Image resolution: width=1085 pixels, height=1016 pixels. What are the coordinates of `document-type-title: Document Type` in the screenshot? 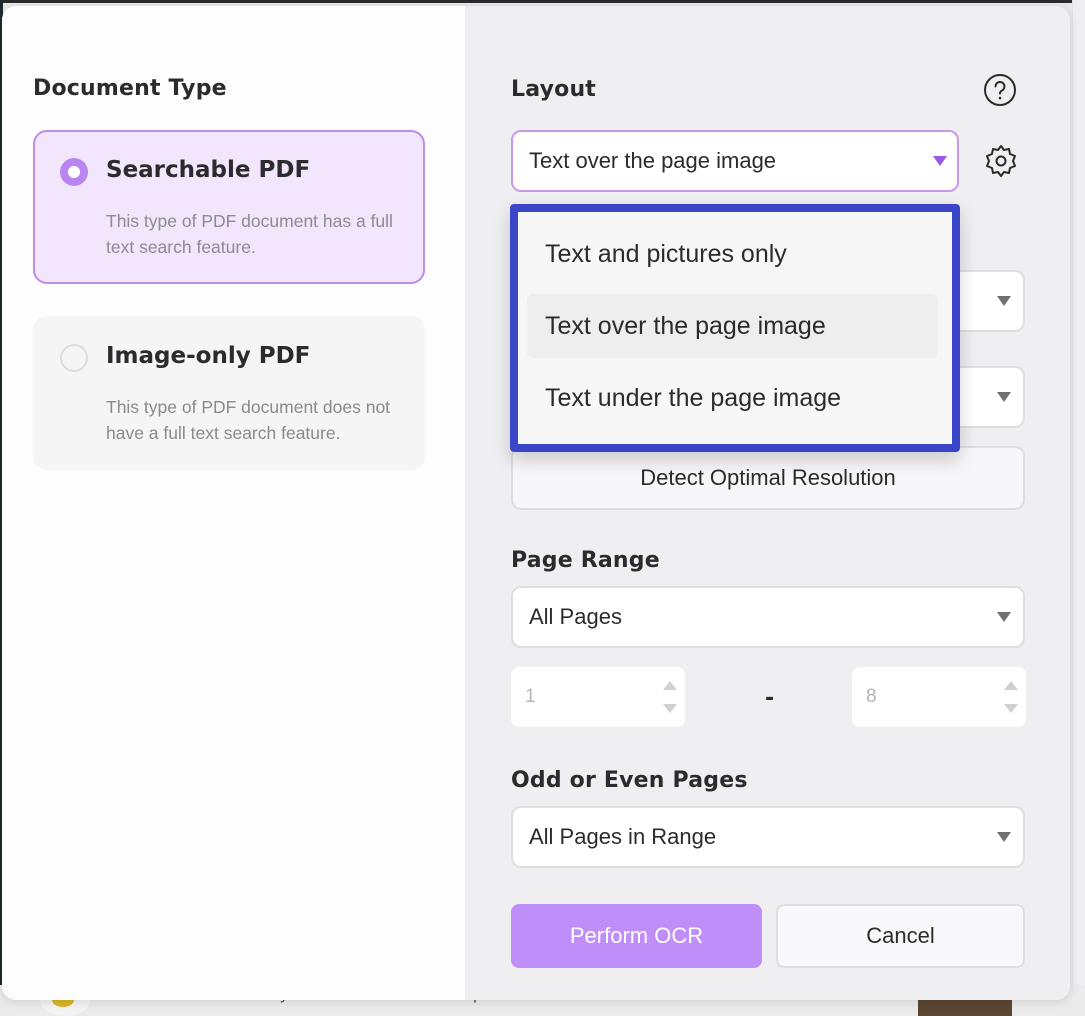 It's located at (130, 88).